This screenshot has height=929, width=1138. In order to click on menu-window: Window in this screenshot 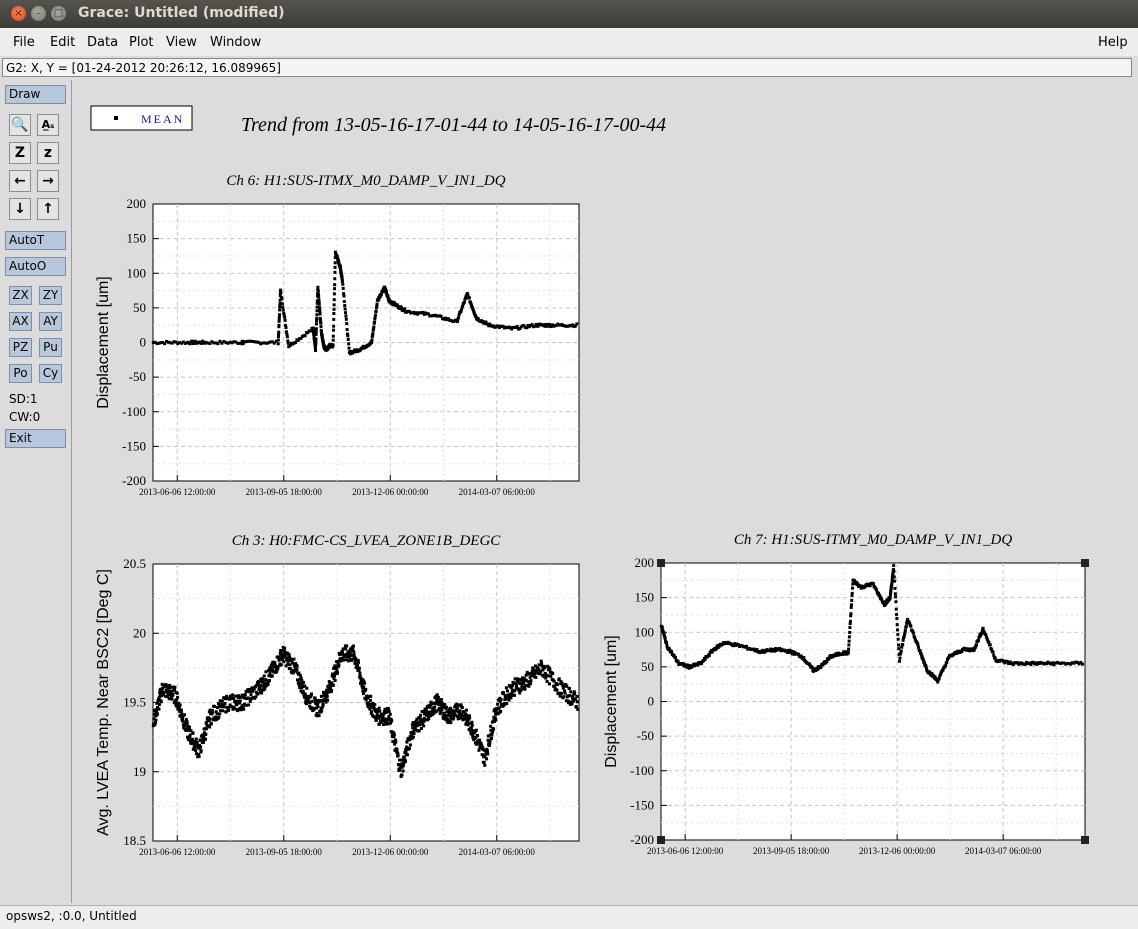, I will do `click(235, 42)`.